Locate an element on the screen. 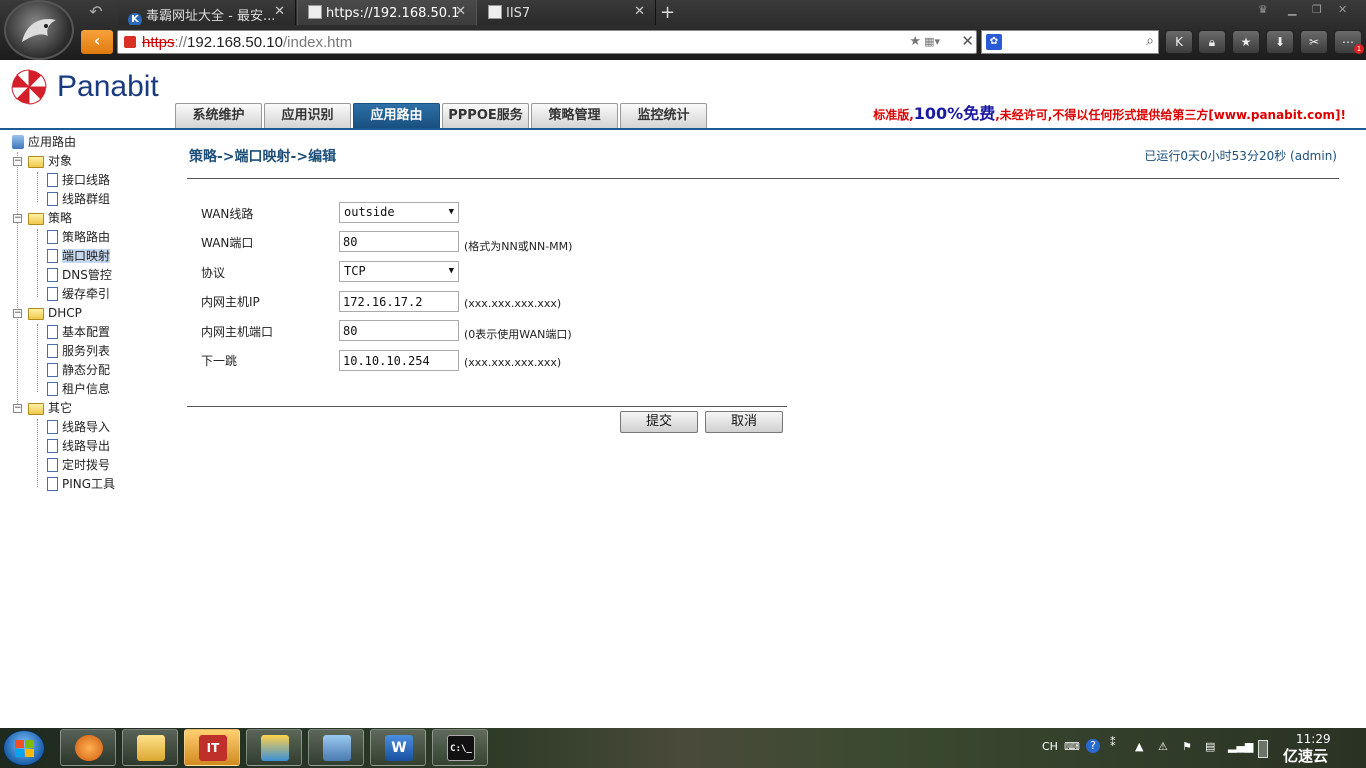  lock-button: 🔒︎ is located at coordinates (1212, 42).